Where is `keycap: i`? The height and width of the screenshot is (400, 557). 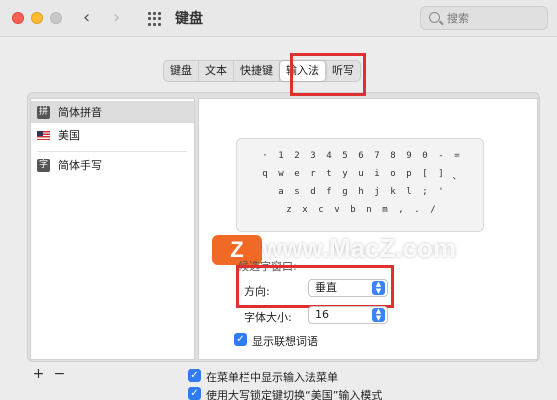 keycap: i is located at coordinates (377, 174).